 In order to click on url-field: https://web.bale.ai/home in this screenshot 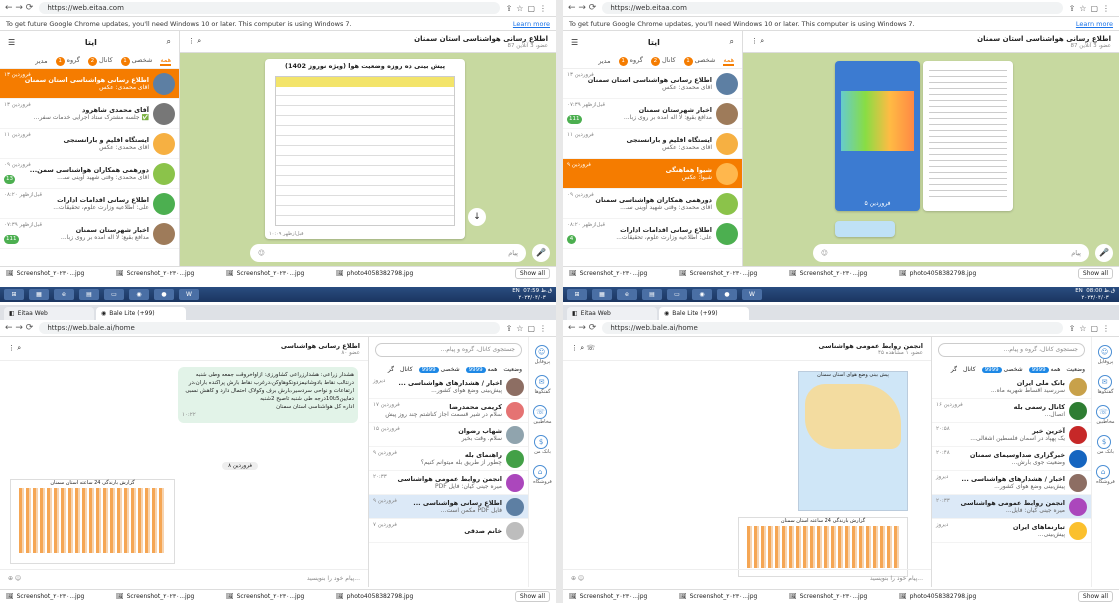, I will do `click(832, 328)`.